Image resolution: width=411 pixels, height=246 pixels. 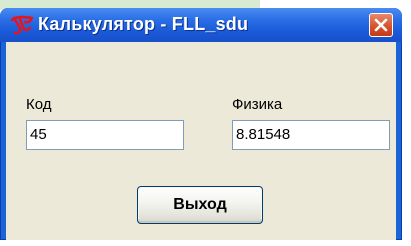 I want to click on physics-label: Физика, so click(x=257, y=104).